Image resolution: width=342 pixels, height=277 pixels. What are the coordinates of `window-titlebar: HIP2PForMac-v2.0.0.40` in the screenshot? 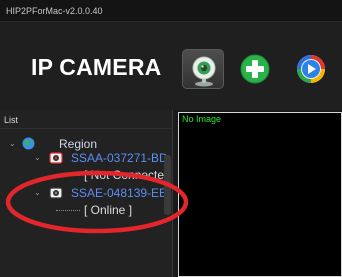 It's located at (171, 11).